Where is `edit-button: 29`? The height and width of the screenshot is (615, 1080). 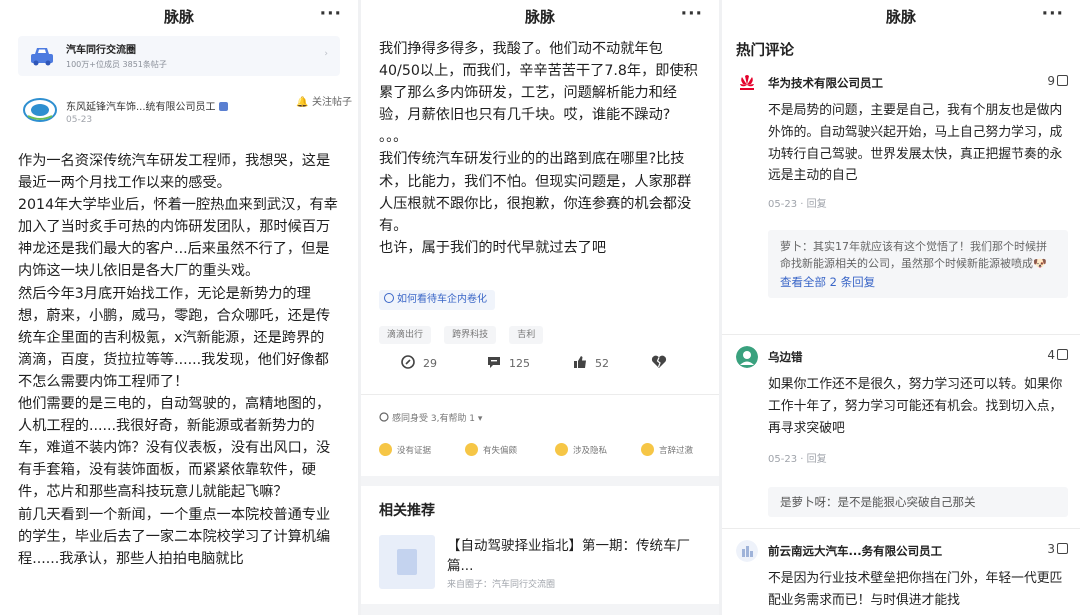
edit-button: 29 is located at coordinates (419, 362).